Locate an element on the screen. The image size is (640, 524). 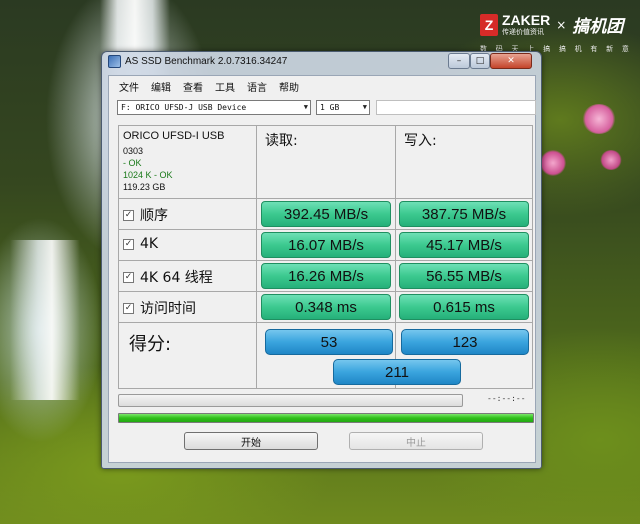
menu-language: 语言 is located at coordinates (259, 86).